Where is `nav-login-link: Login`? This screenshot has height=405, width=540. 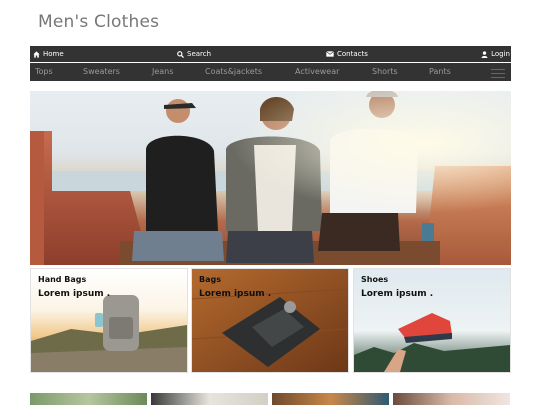 nav-login-link: Login is located at coordinates (495, 54).